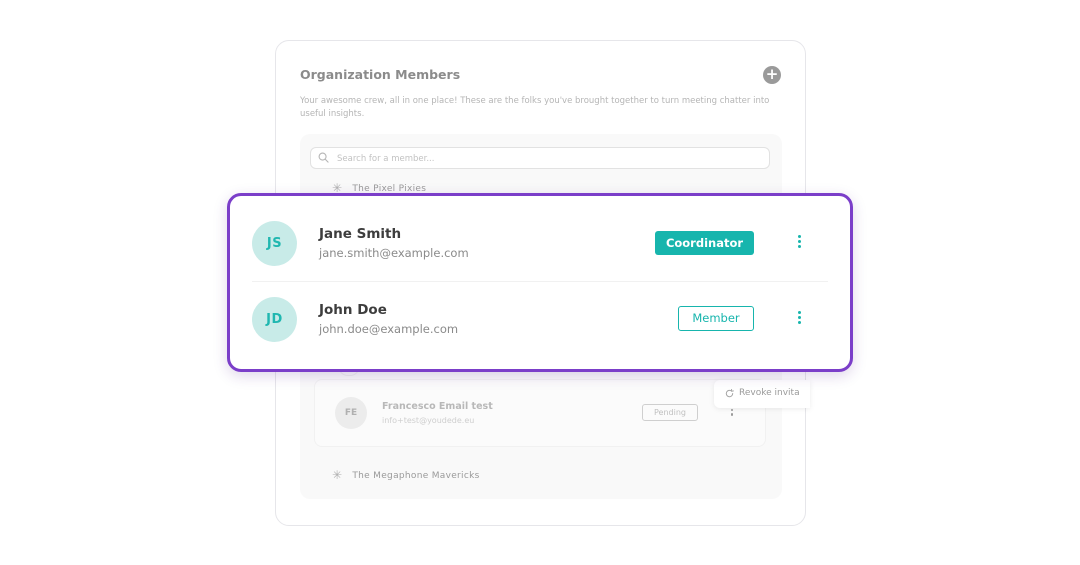  I want to click on role-badge: Member, so click(716, 318).